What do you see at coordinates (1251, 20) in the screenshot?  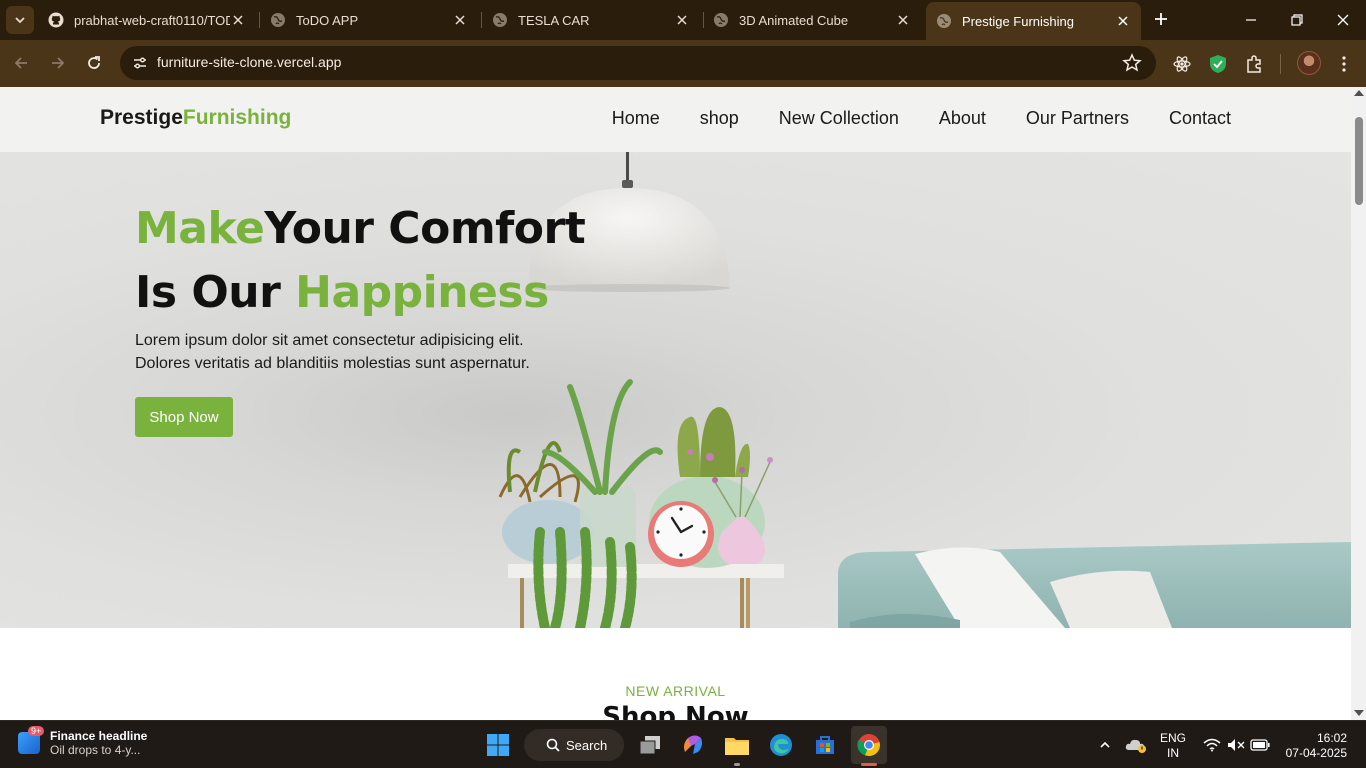 I see `minimize-button` at bounding box center [1251, 20].